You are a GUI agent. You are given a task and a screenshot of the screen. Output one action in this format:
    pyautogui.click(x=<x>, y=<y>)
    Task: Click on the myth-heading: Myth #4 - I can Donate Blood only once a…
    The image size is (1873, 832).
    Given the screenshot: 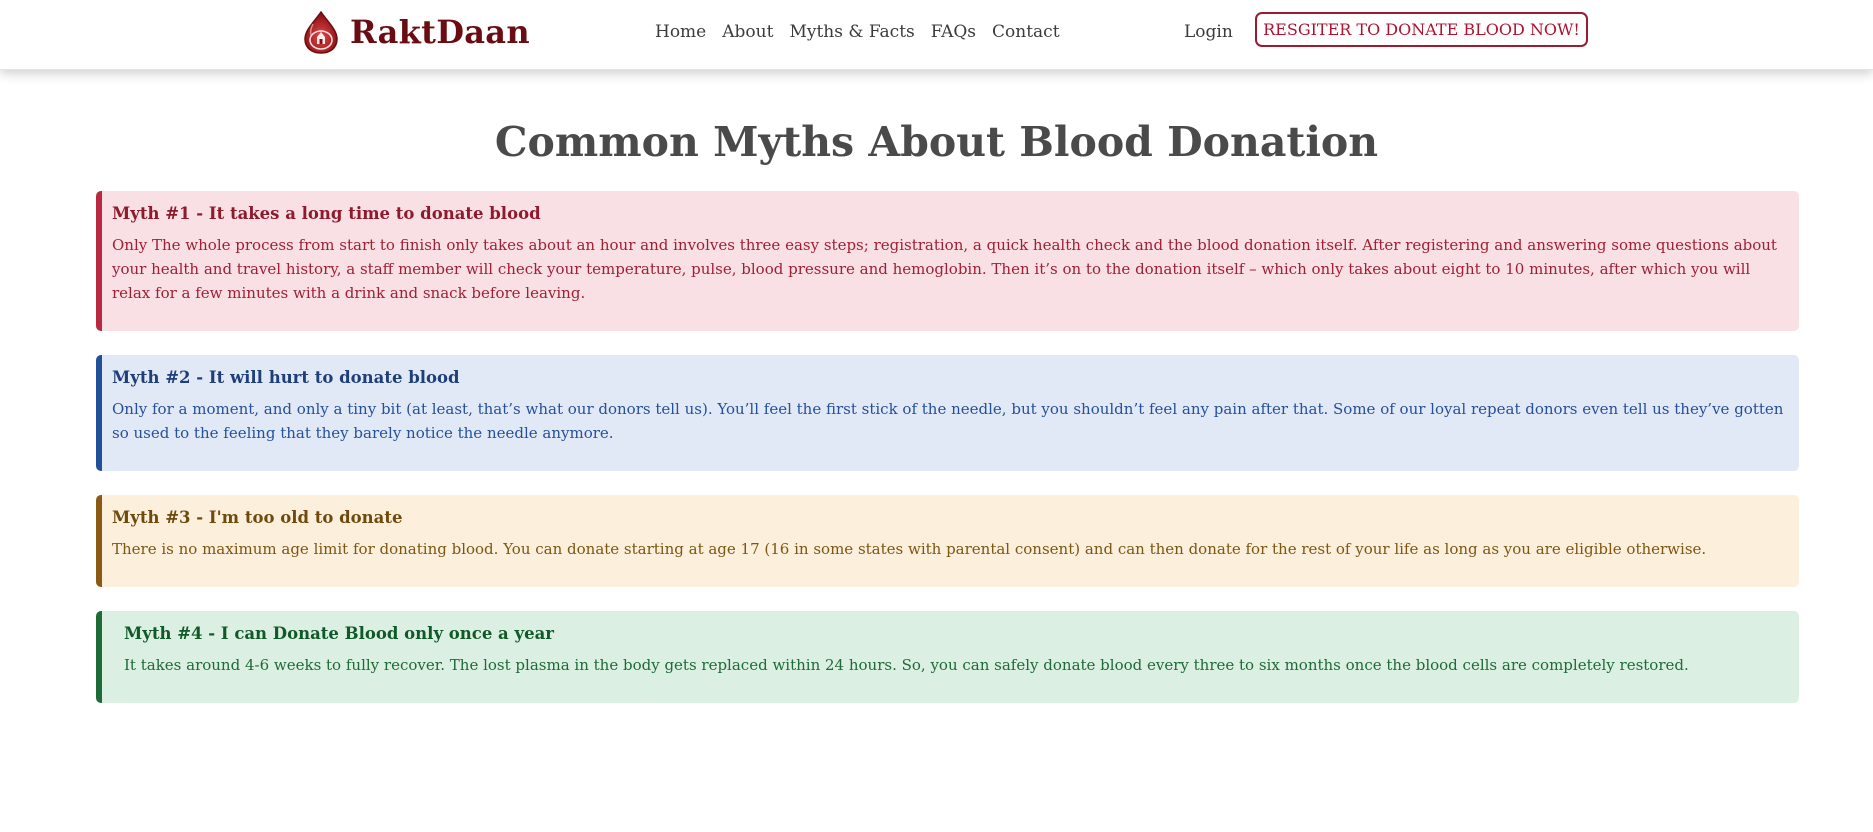 What is the action you would take?
    pyautogui.click(x=339, y=633)
    